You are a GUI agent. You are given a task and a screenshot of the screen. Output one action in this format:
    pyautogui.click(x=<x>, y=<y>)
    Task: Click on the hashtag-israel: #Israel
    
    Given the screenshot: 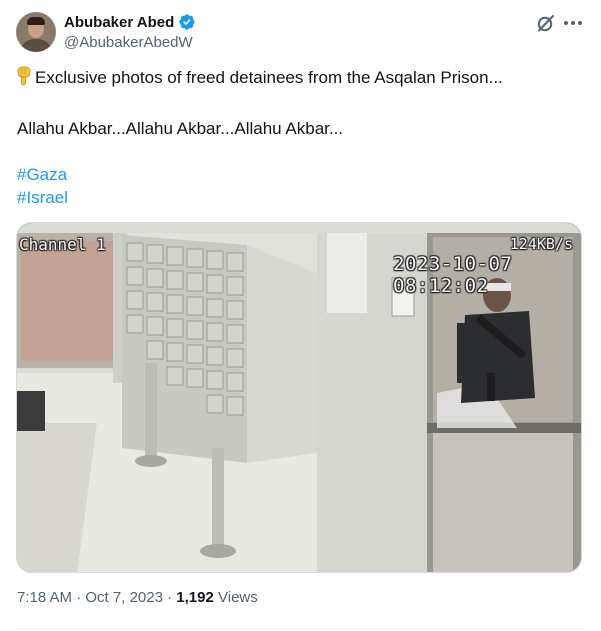 What is the action you would take?
    pyautogui.click(x=42, y=198)
    